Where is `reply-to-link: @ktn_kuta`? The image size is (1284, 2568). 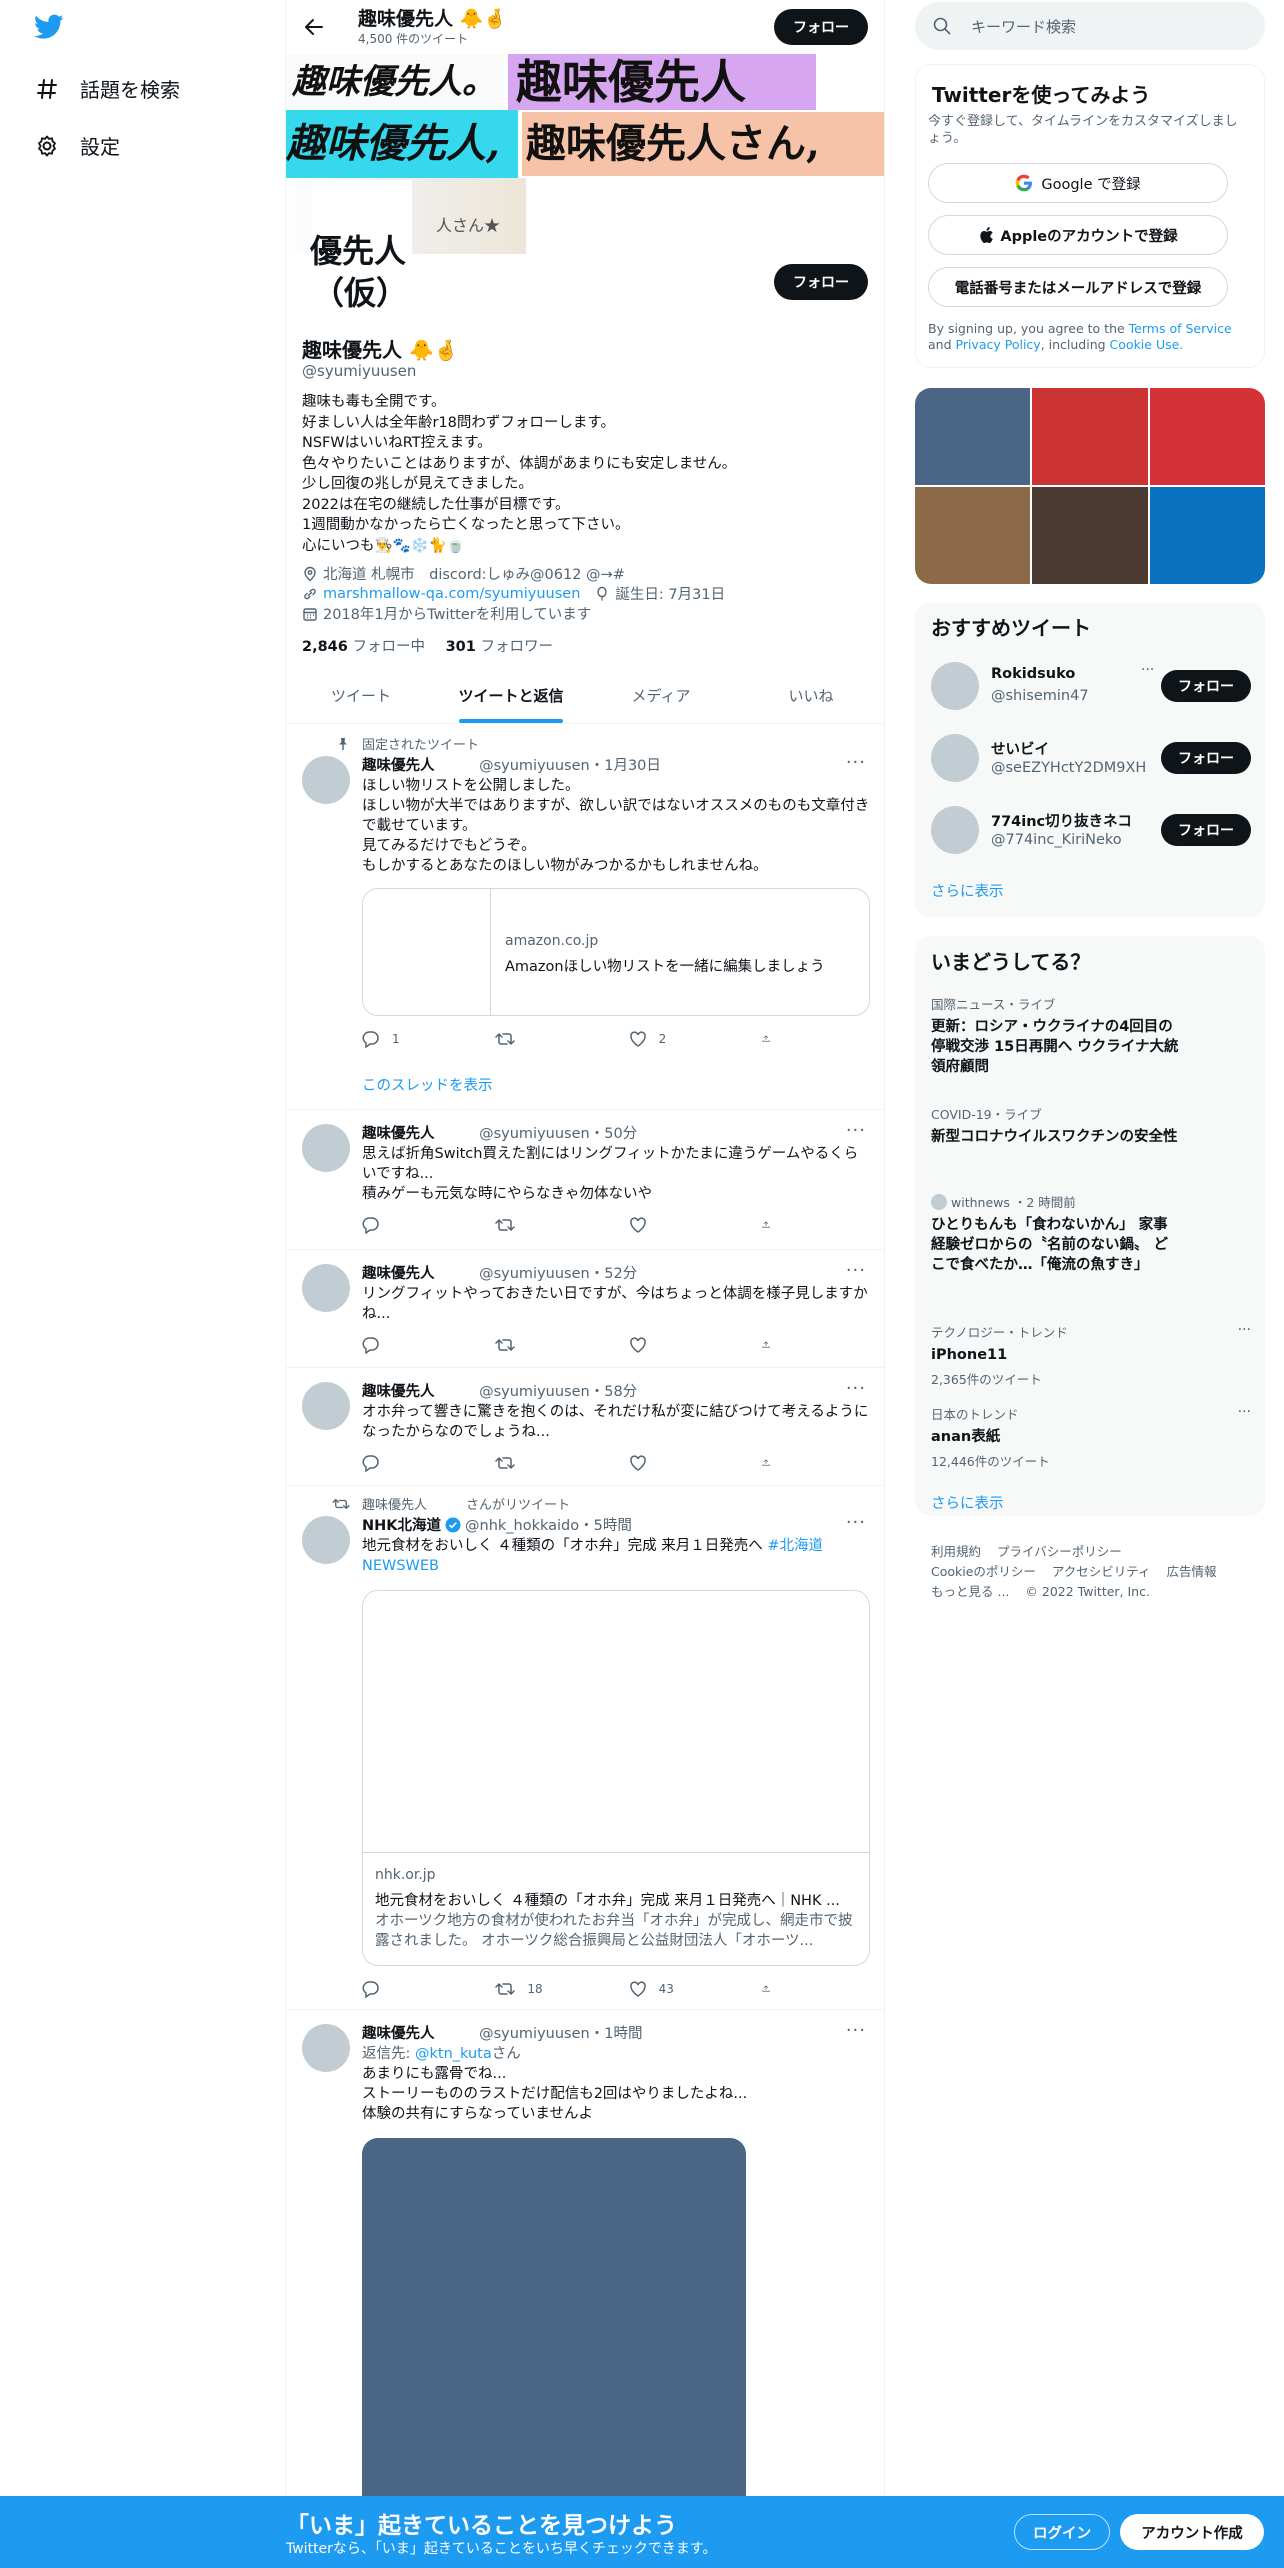
reply-to-link: @ktn_kuta is located at coordinates (453, 2054).